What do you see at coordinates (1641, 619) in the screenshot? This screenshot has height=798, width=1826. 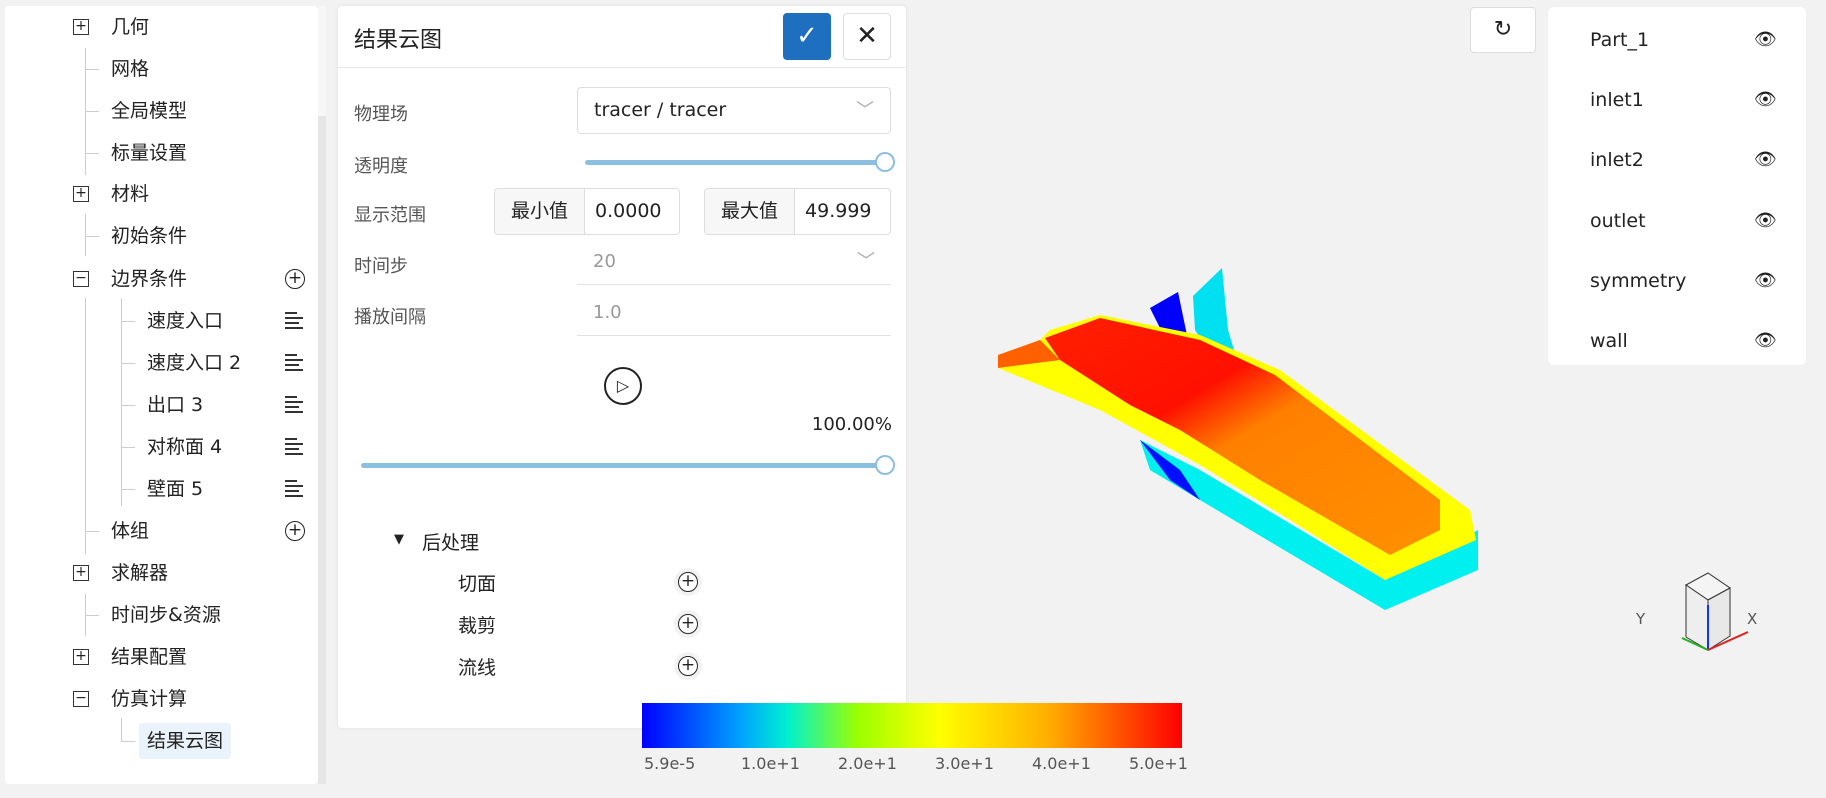 I see `y-axis-label: Y` at bounding box center [1641, 619].